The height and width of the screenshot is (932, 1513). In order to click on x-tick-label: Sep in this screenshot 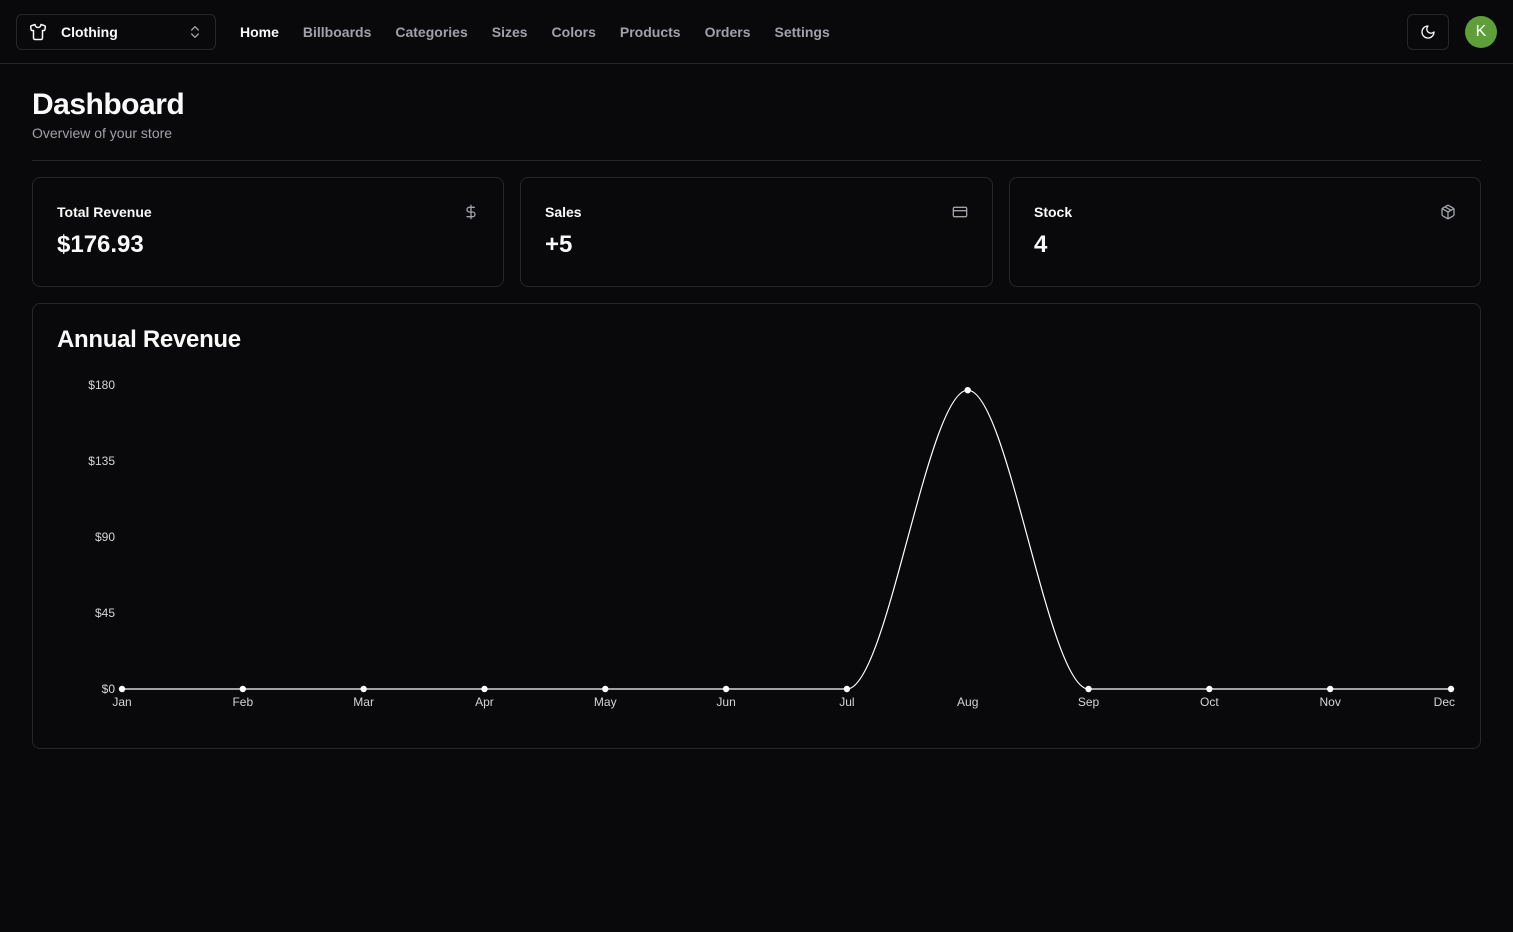, I will do `click(1089, 702)`.